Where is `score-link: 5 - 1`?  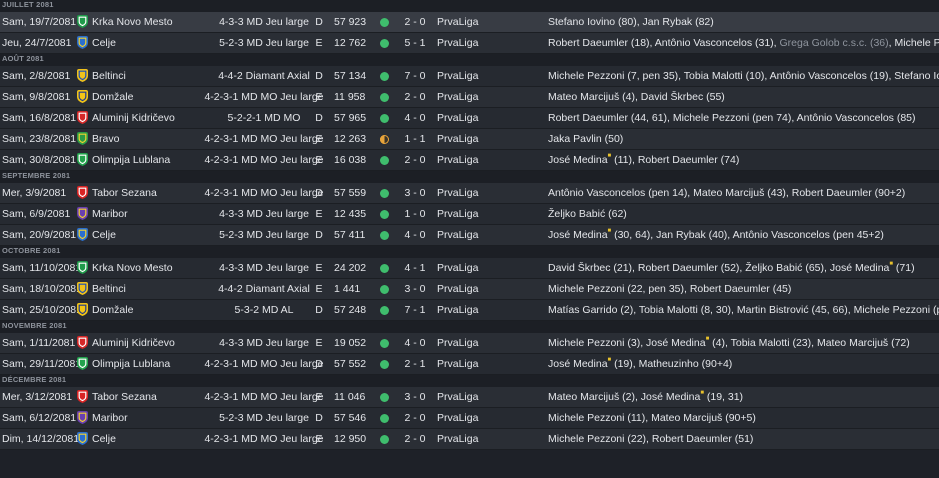 score-link: 5 - 1 is located at coordinates (415, 43).